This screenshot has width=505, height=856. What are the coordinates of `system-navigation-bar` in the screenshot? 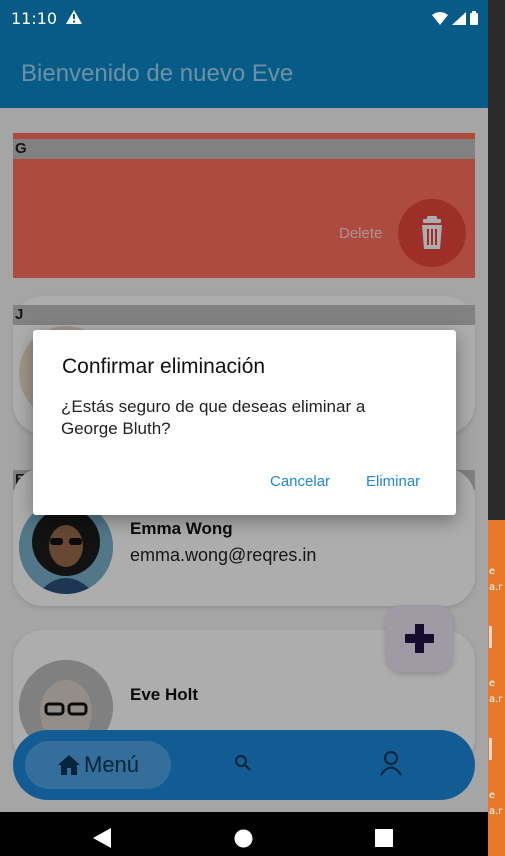 It's located at (244, 834).